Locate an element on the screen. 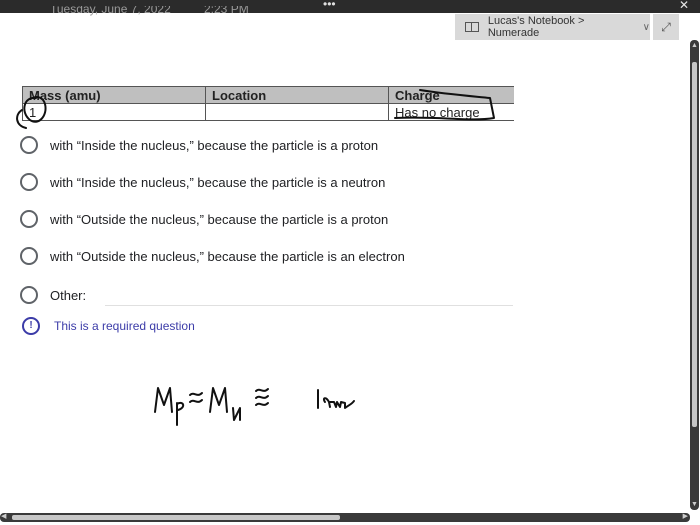 This screenshot has width=700, height=525. vertical-scrollbar: ▲ ▼ is located at coordinates (694, 275).